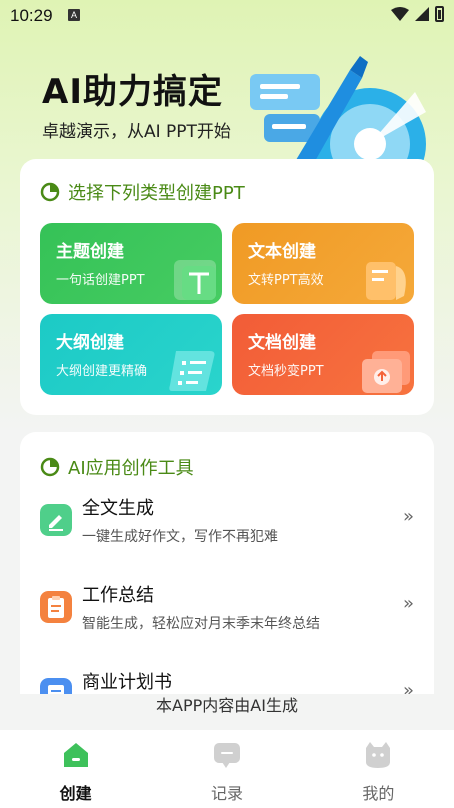  I want to click on tools-section-title: AI应用创作工具, so click(131, 468).